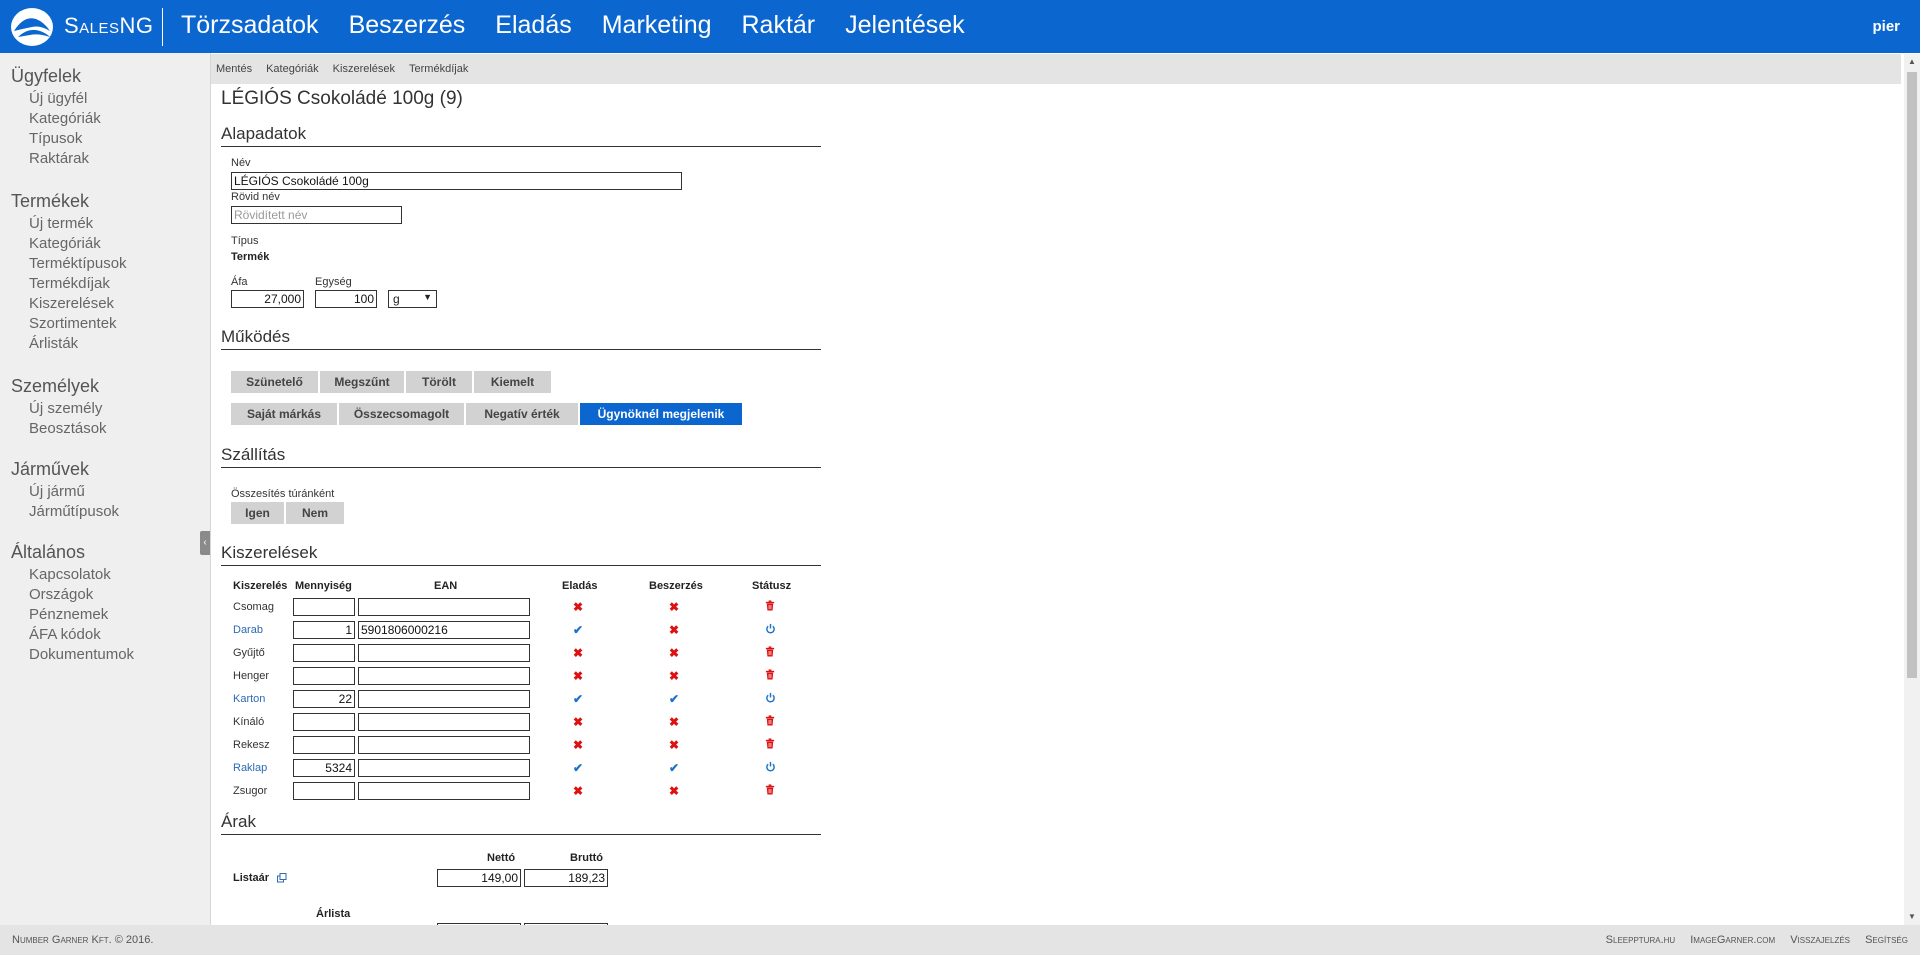  What do you see at coordinates (533, 25) in the screenshot?
I see `nav-eladas: Eladás` at bounding box center [533, 25].